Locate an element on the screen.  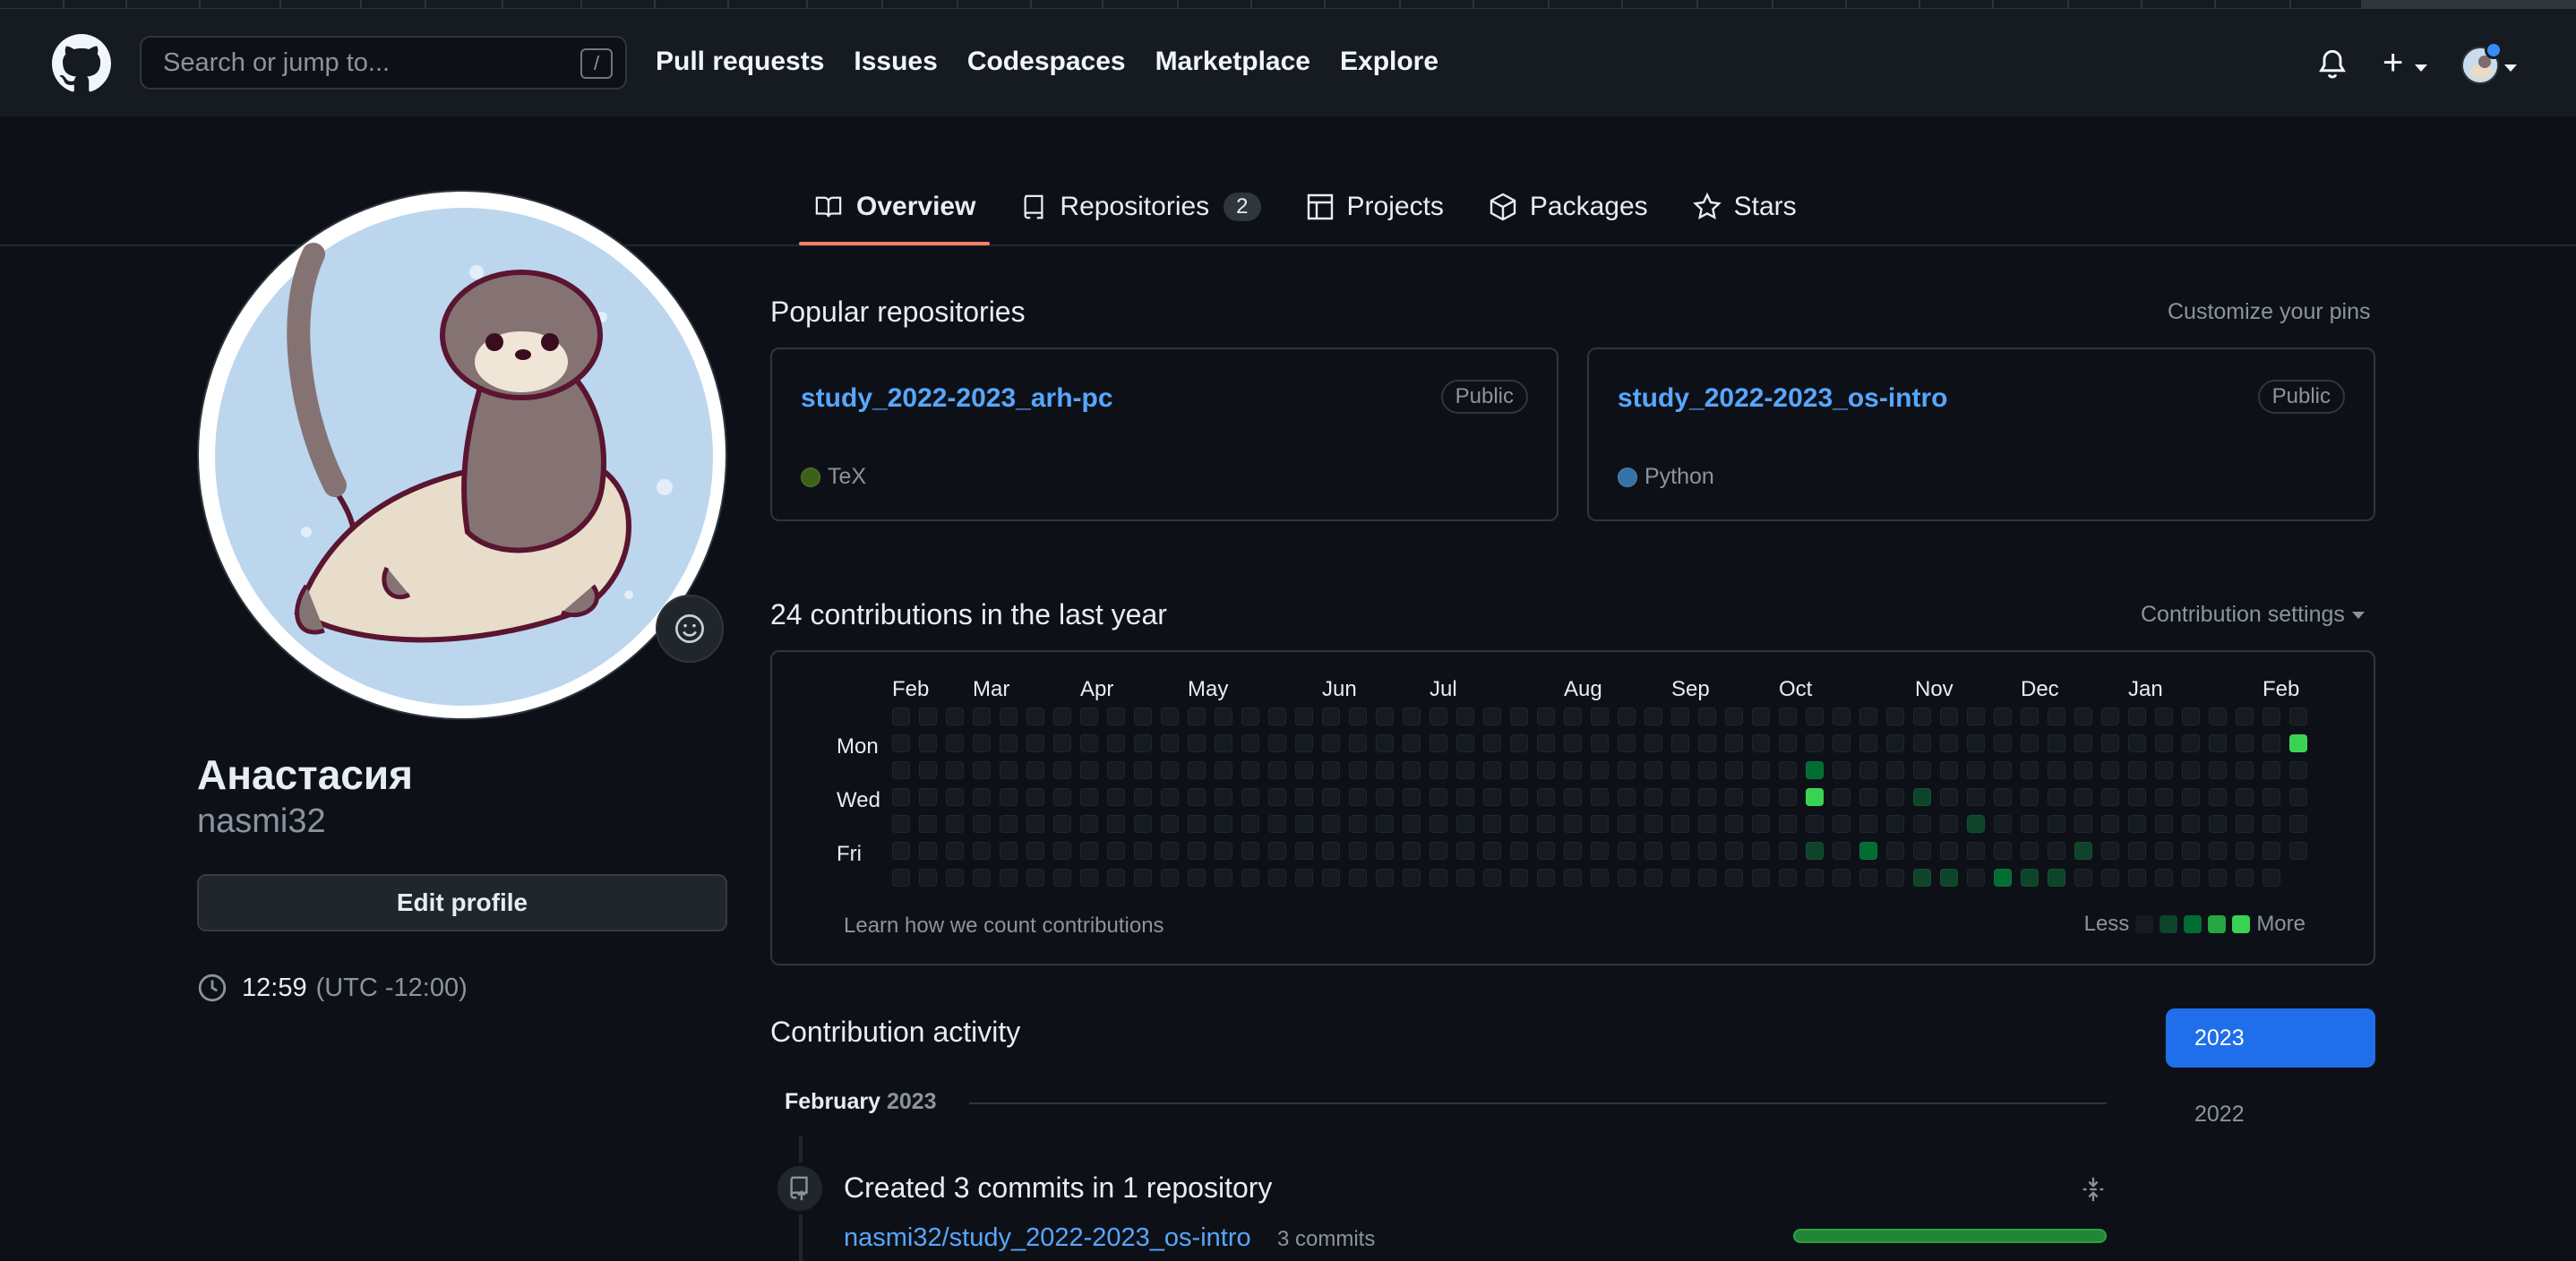
repo-link: study_2022-2023_os-intro is located at coordinates (1783, 398).